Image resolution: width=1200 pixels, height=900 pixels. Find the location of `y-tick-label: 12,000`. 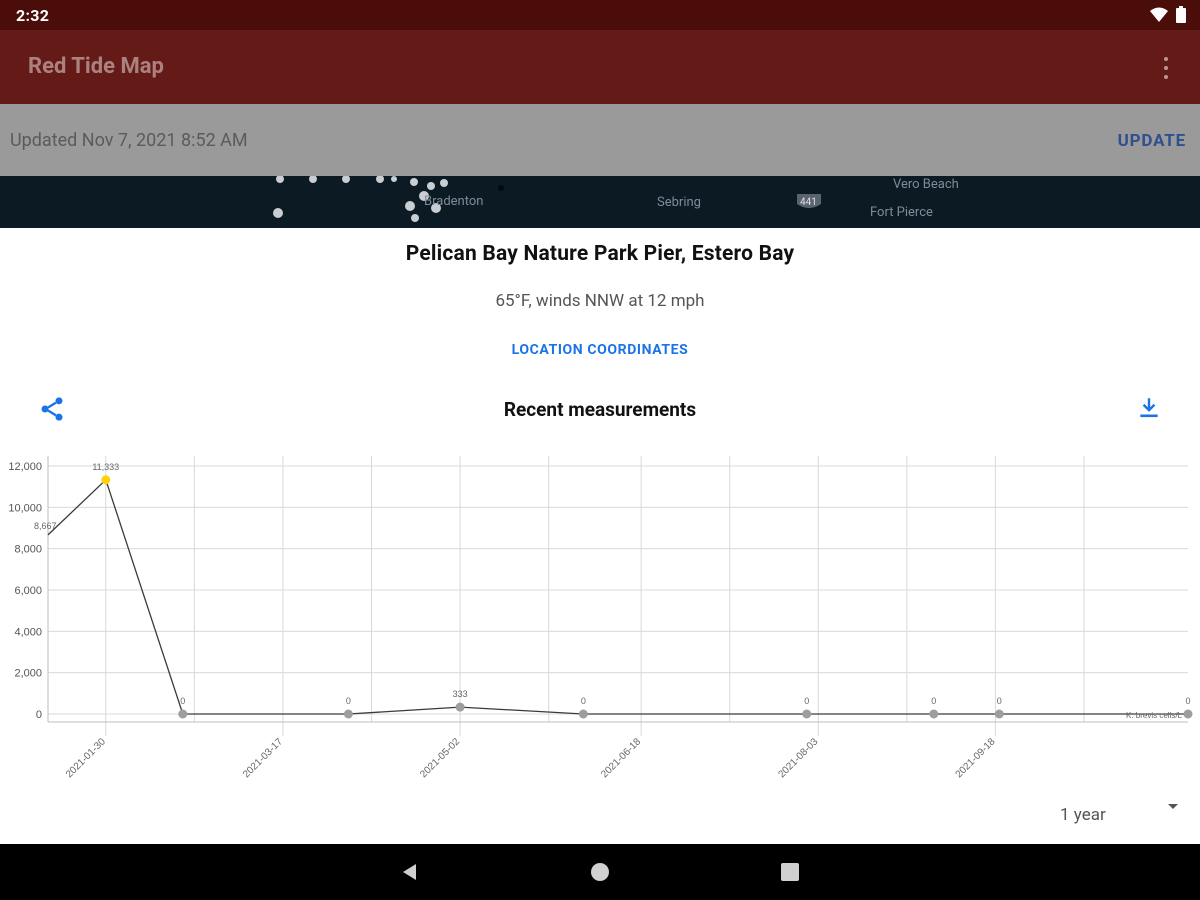

y-tick-label: 12,000 is located at coordinates (25, 467).